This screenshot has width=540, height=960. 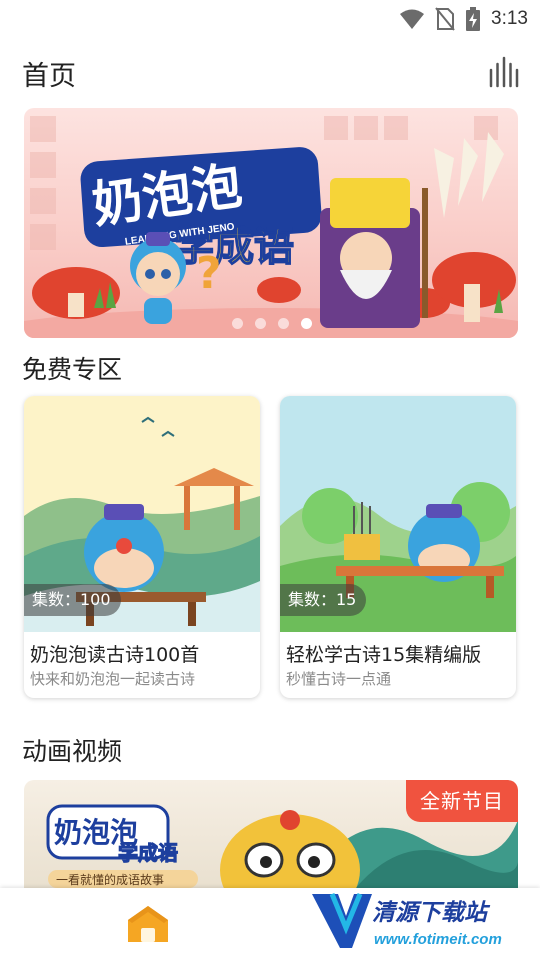 What do you see at coordinates (398, 547) in the screenshot?
I see `course-card: 集数：15 轻松学古诗15集精编版 秒懂古诗一点通` at bounding box center [398, 547].